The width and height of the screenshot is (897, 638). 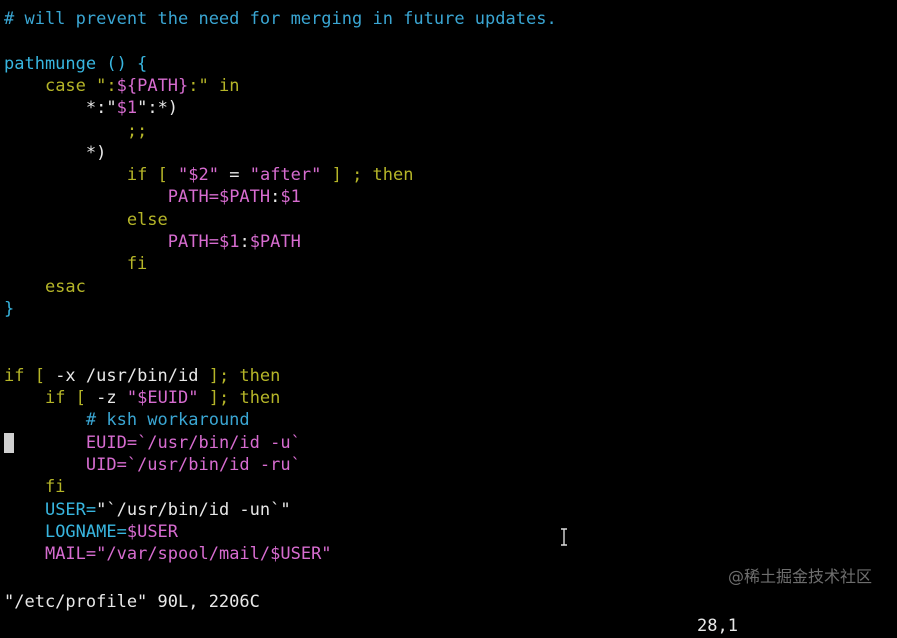 I want to click on code-line: }, so click(x=9, y=309).